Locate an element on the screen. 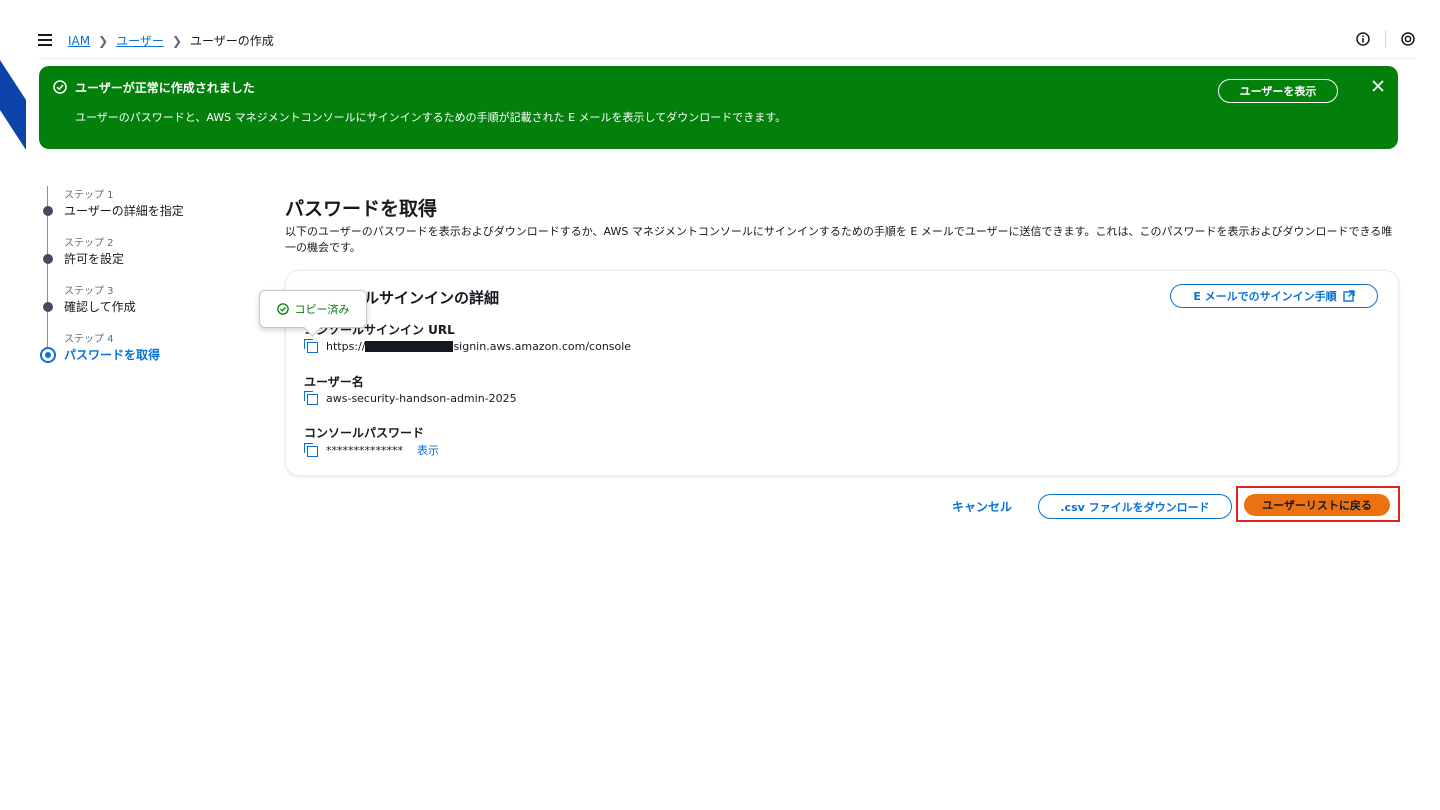  show-password-link: 表示 is located at coordinates (428, 450).